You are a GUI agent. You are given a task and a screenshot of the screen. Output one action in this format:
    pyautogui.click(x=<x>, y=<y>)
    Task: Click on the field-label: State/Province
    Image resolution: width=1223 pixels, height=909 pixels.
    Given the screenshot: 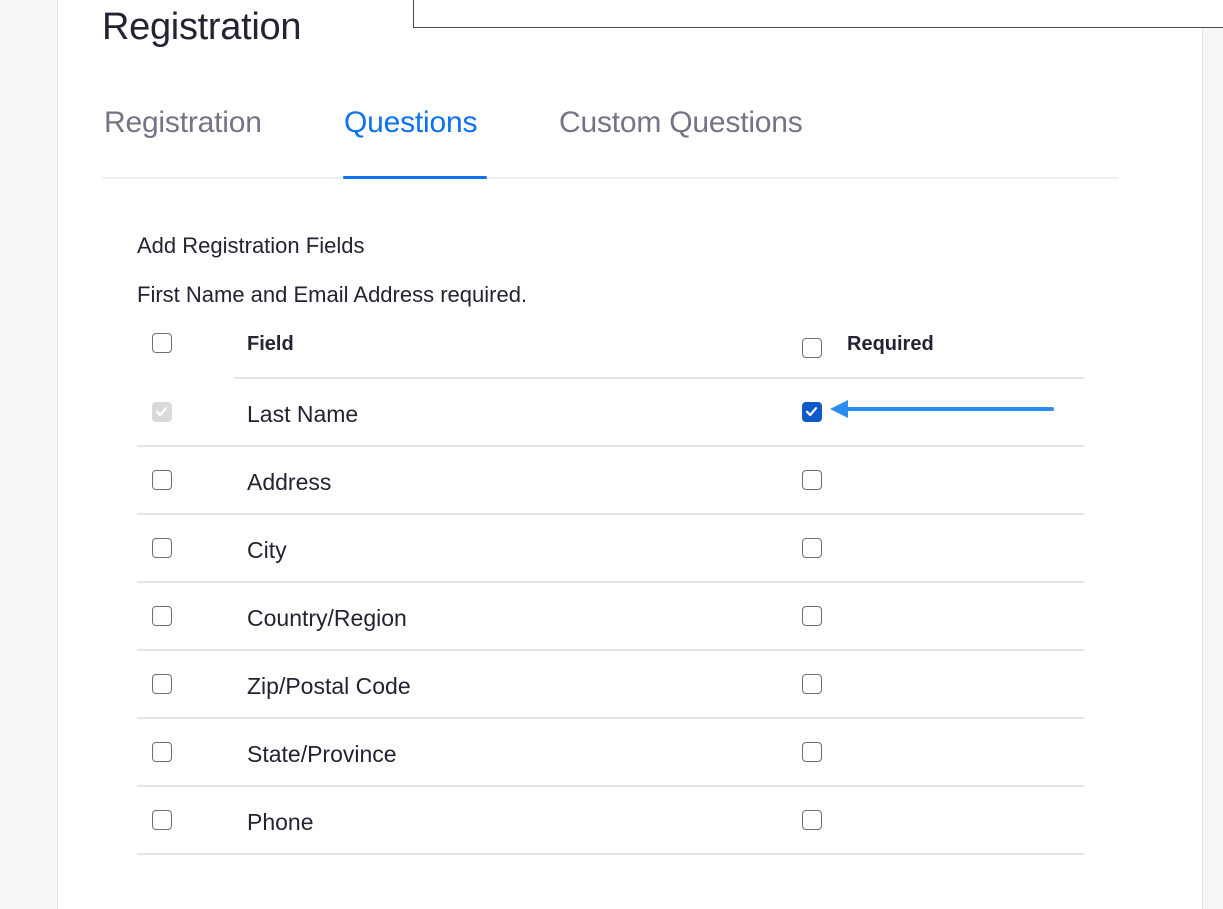 What is the action you would take?
    pyautogui.click(x=322, y=754)
    